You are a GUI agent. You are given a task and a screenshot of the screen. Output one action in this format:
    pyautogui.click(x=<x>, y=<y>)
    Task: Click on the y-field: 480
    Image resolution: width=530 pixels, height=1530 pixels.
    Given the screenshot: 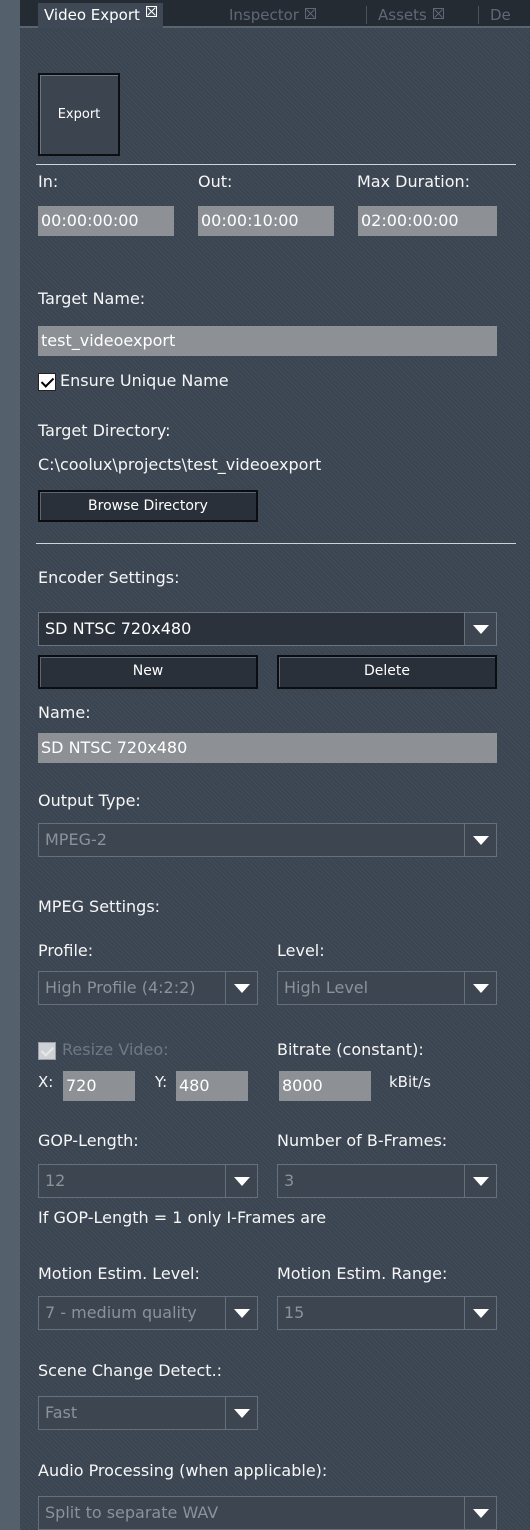 What is the action you would take?
    pyautogui.click(x=212, y=1086)
    